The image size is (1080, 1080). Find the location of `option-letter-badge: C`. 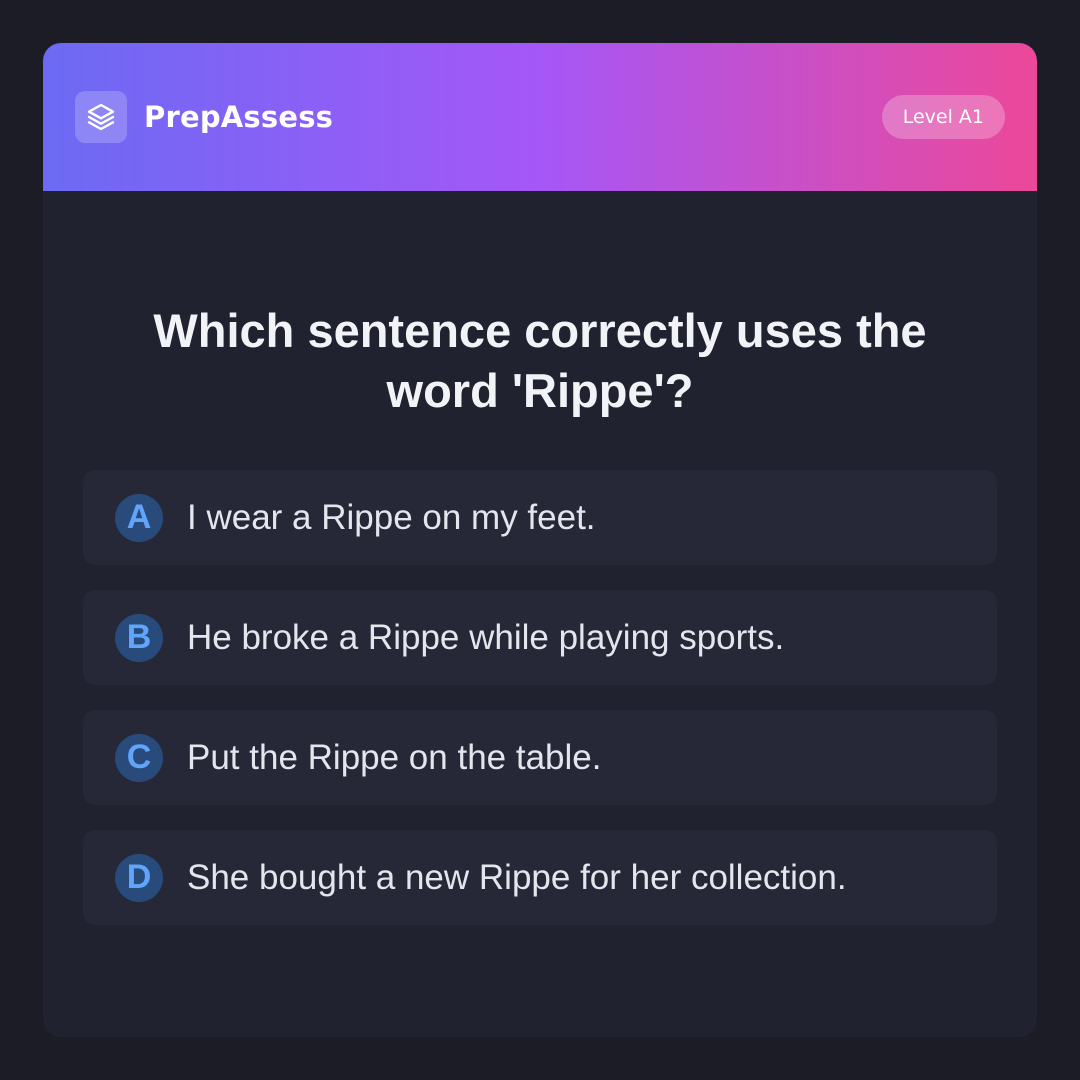

option-letter-badge: C is located at coordinates (139, 757).